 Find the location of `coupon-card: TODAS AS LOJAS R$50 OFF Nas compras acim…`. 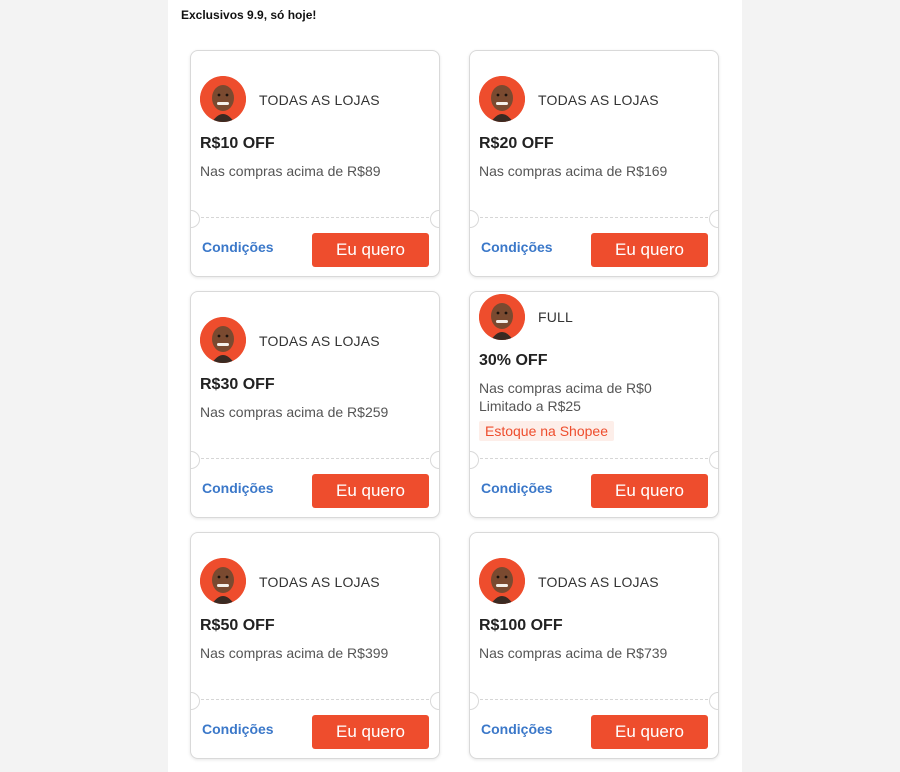

coupon-card: TODAS AS LOJAS R$50 OFF Nas compras acim… is located at coordinates (315, 645).